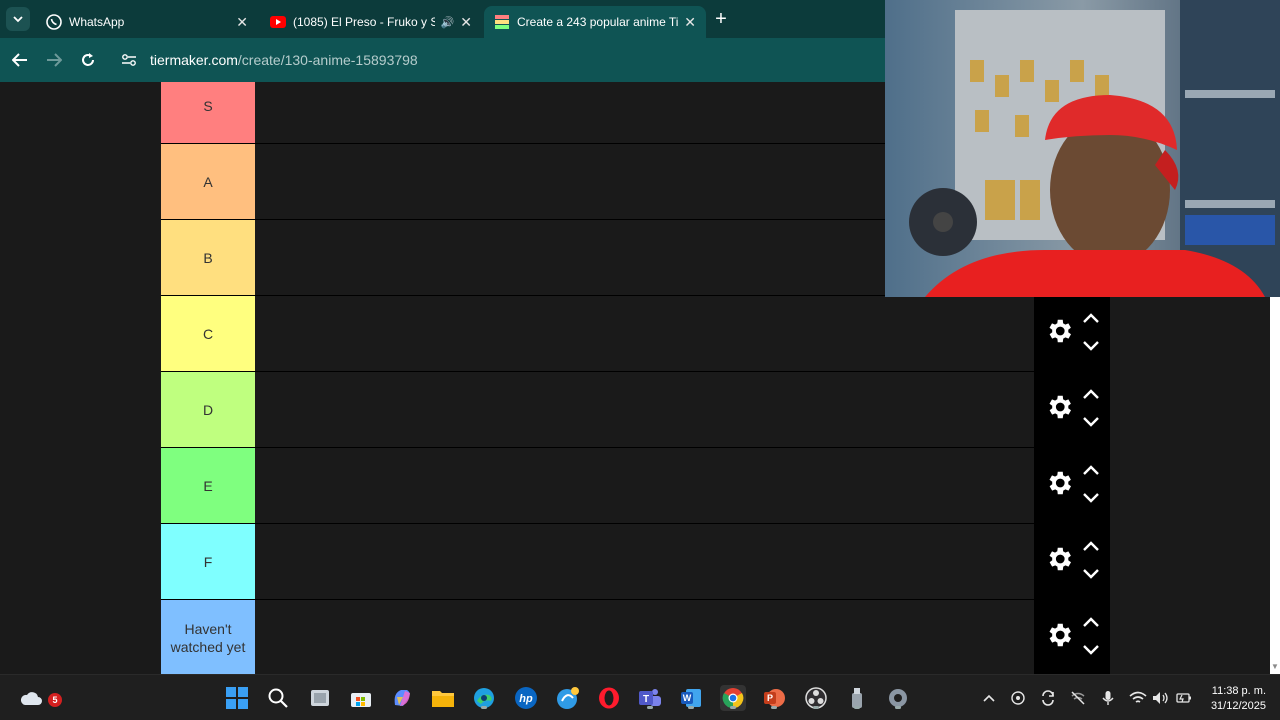 Image resolution: width=1280 pixels, height=720 pixels. I want to click on tier-row: F, so click(635, 562).